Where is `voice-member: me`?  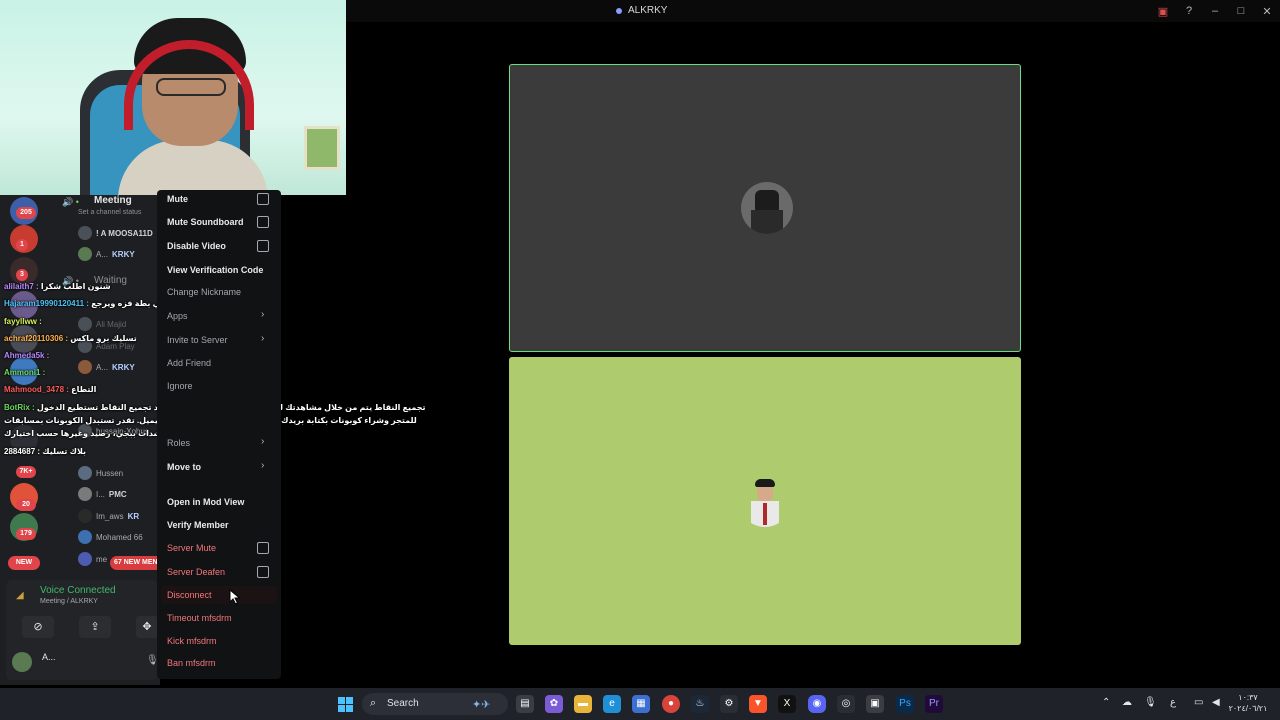 voice-member: me is located at coordinates (92, 559).